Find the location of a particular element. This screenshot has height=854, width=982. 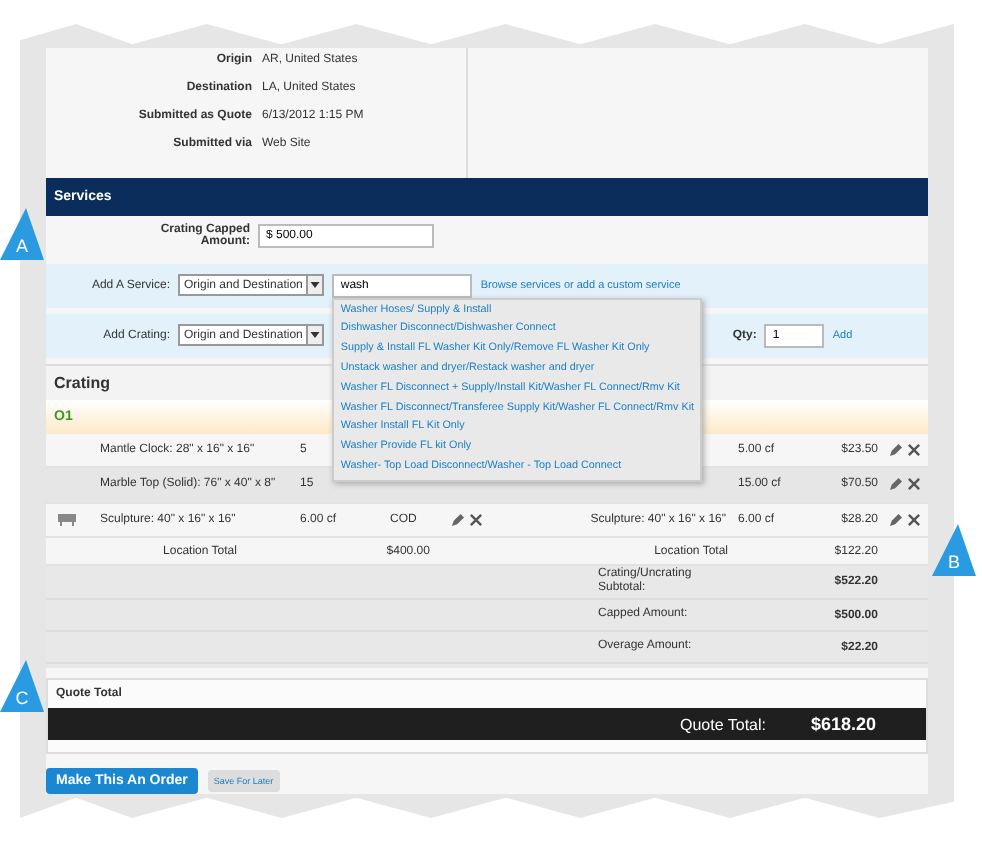

total-label: Quote Total: is located at coordinates (723, 724).